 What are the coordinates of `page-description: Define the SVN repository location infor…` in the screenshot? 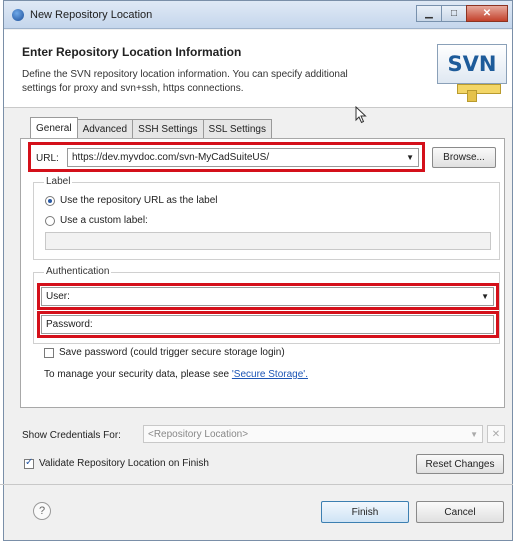 It's located at (185, 81).